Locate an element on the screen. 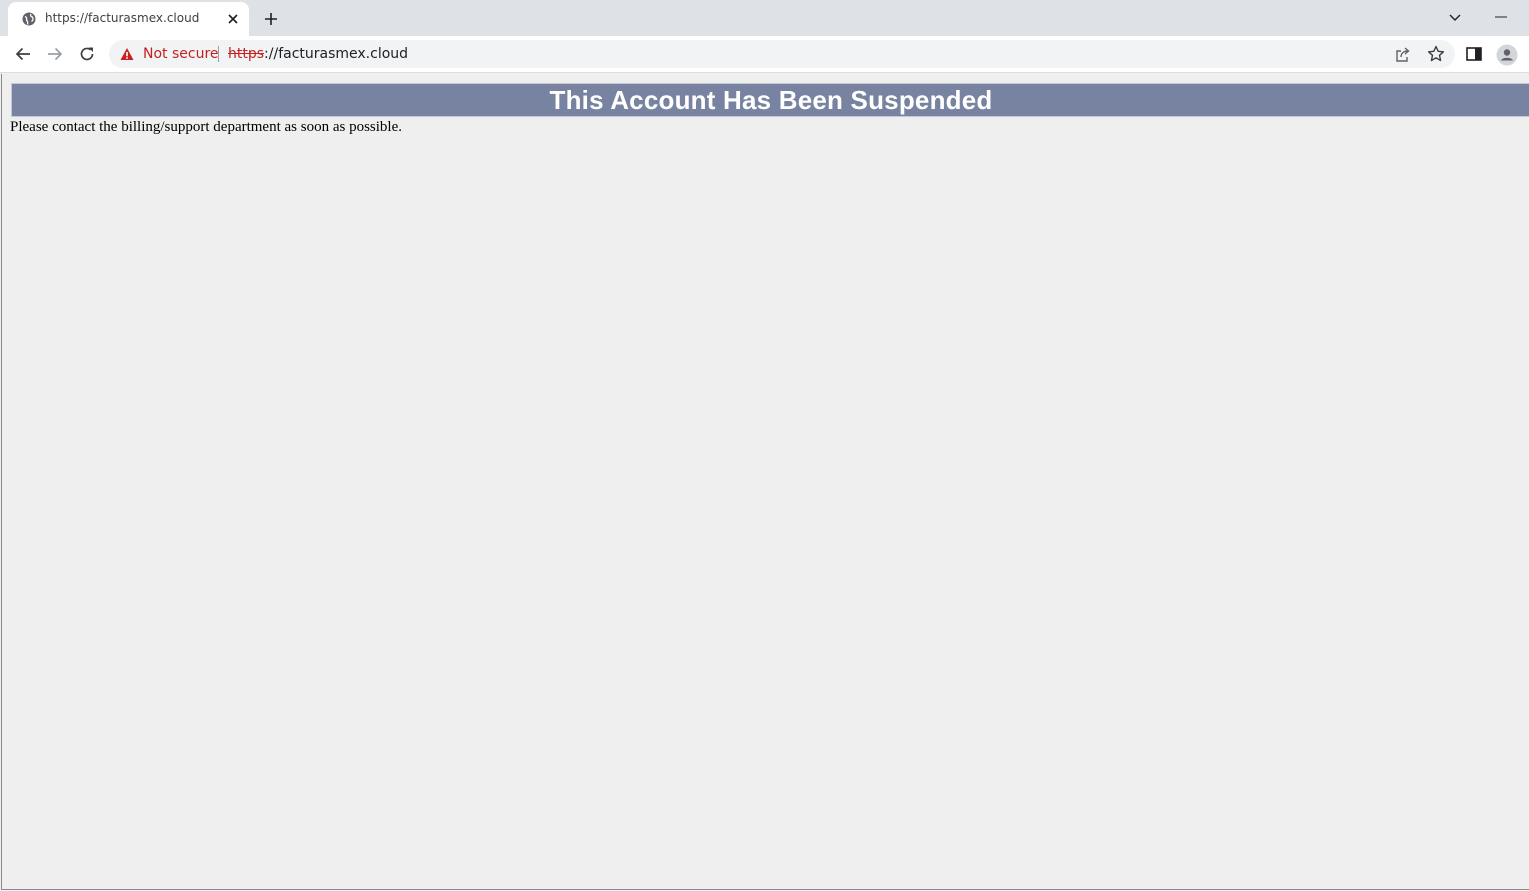 The height and width of the screenshot is (891, 1529). url-host: ://facturasmex.cloud is located at coordinates (336, 54).